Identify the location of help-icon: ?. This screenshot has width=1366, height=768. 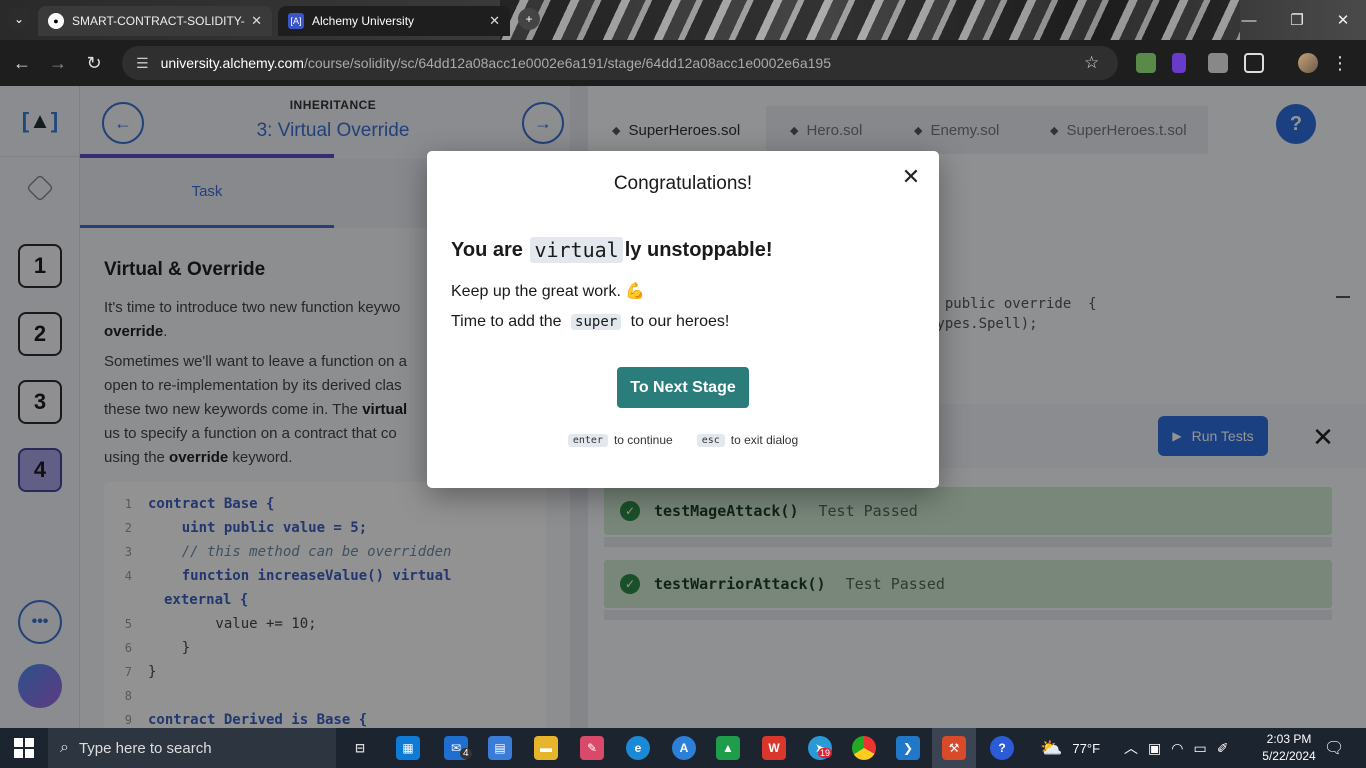
(1002, 748).